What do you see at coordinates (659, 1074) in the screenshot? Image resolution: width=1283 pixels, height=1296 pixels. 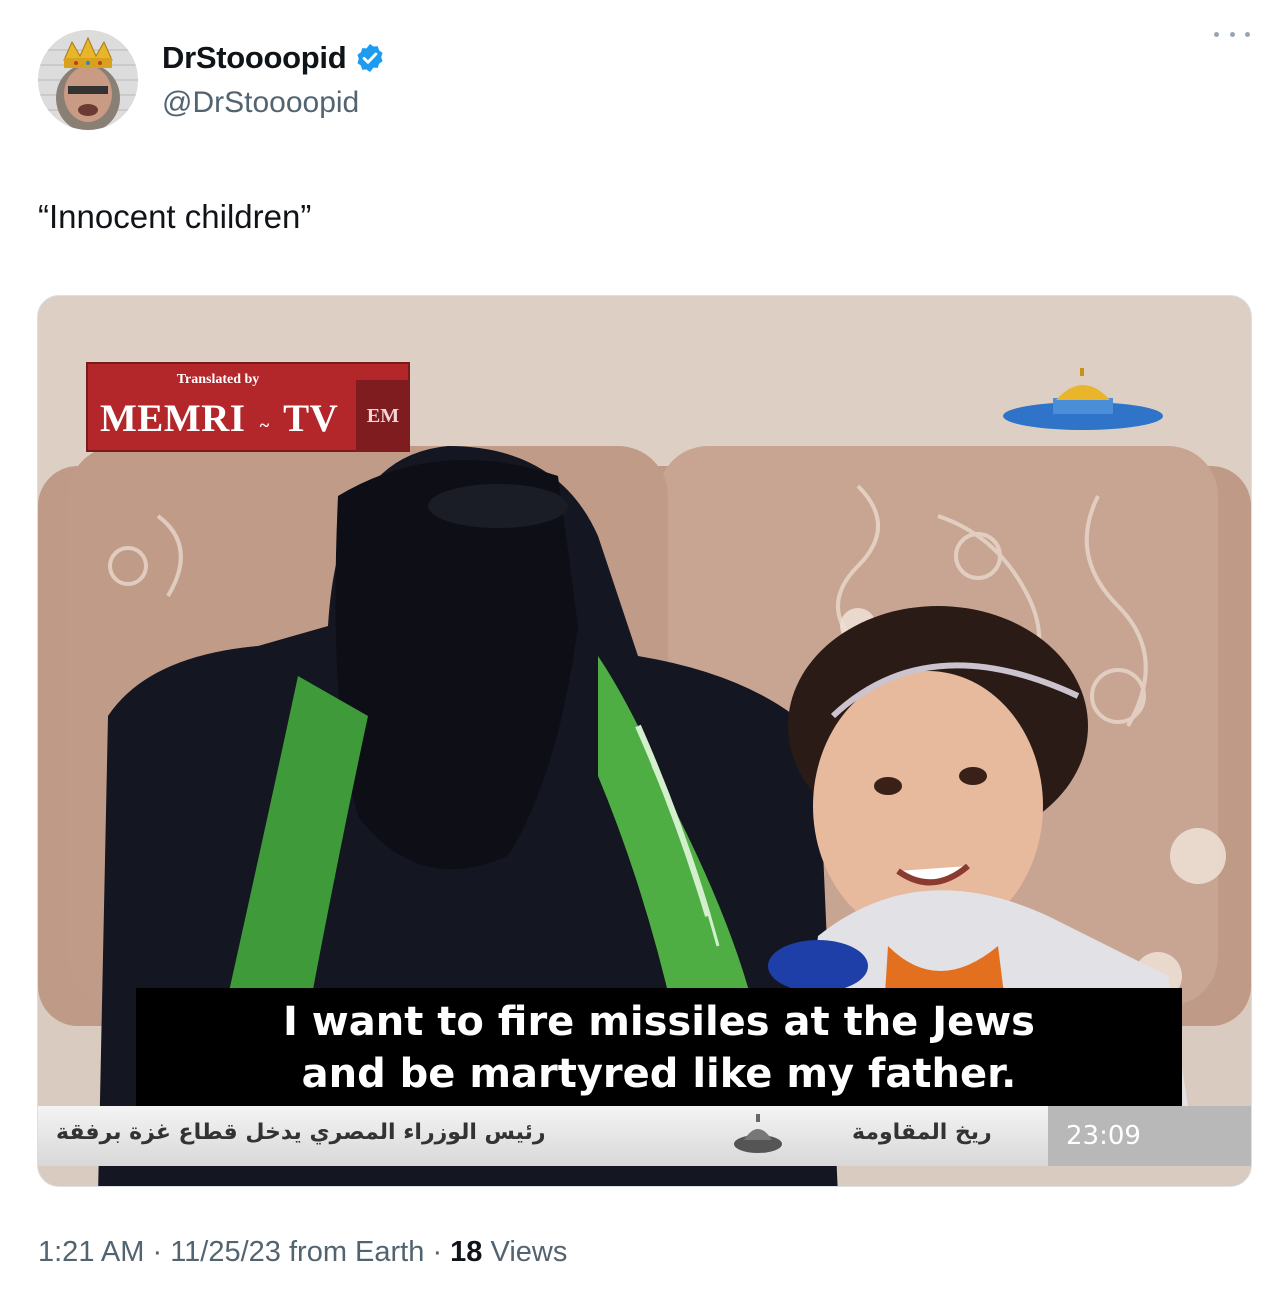 I see `subtitle-line-2: and be martyred like my father.` at bounding box center [659, 1074].